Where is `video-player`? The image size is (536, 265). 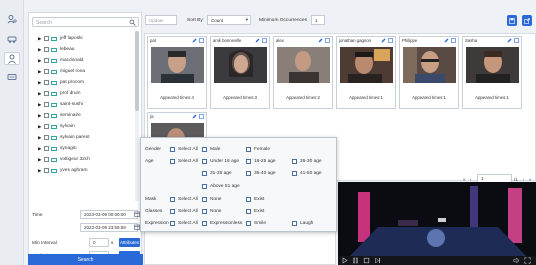
video-player is located at coordinates (437, 223).